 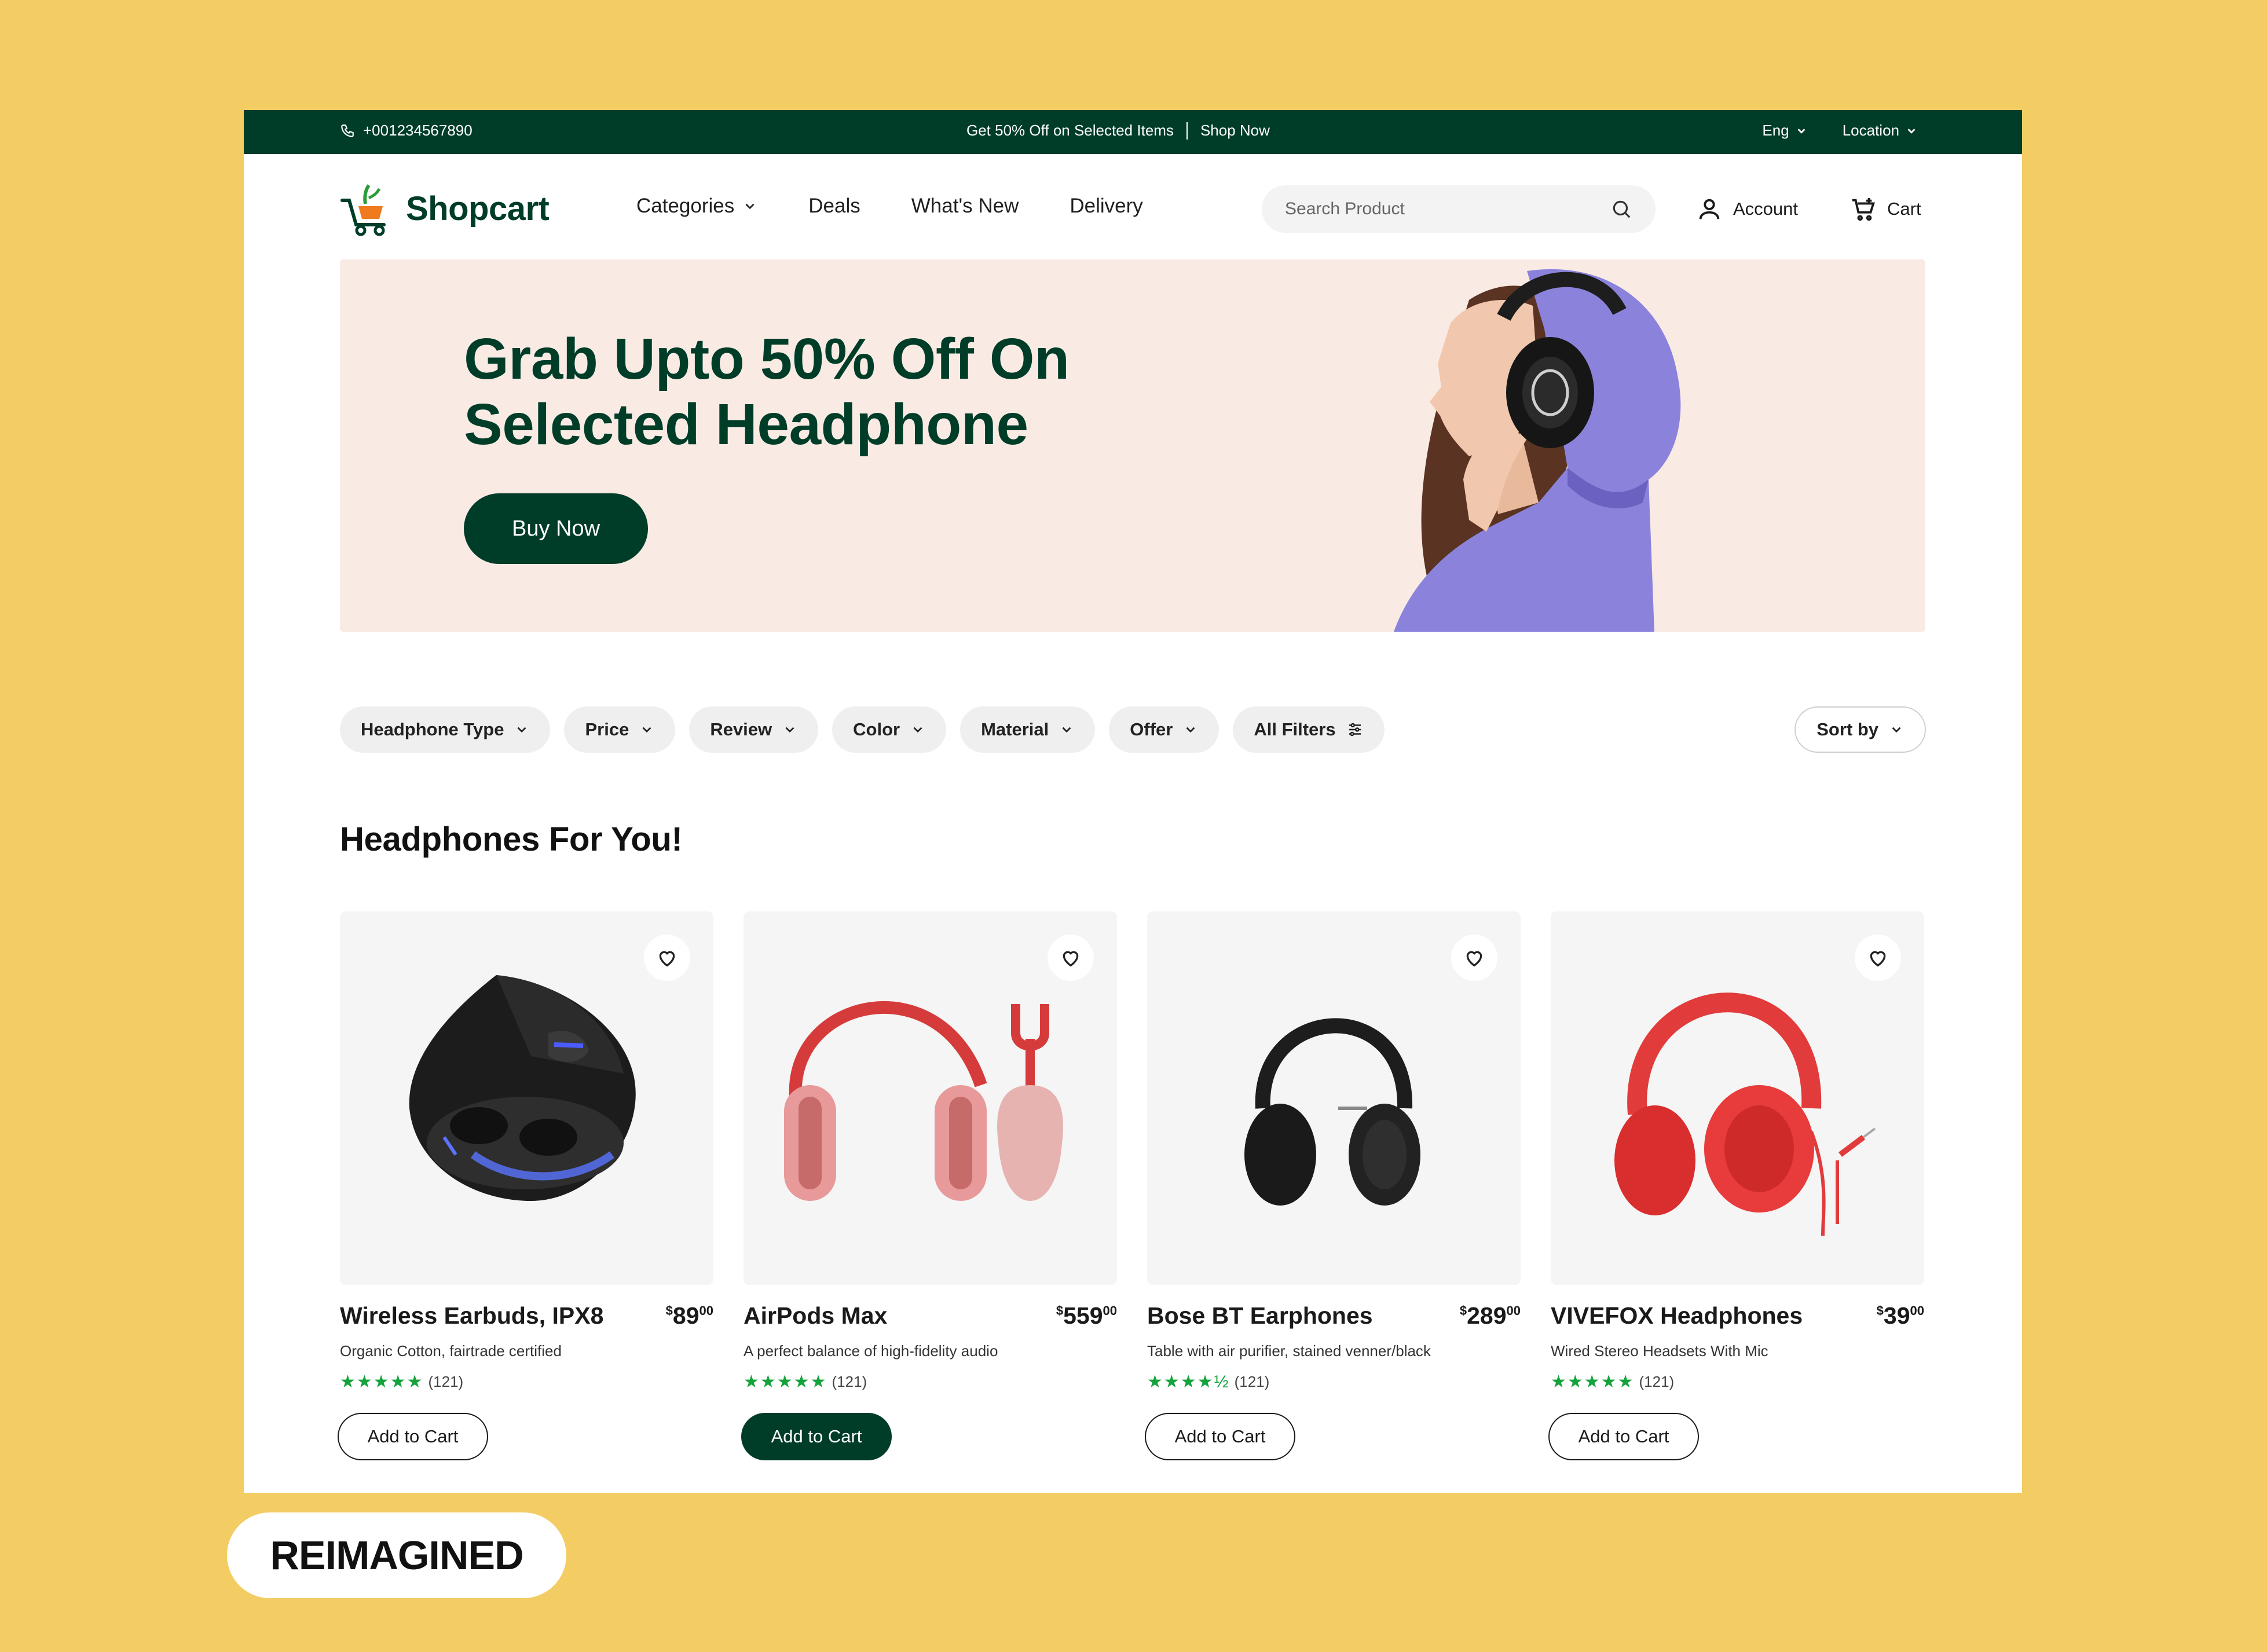 I want to click on filter-color: Color, so click(x=889, y=730).